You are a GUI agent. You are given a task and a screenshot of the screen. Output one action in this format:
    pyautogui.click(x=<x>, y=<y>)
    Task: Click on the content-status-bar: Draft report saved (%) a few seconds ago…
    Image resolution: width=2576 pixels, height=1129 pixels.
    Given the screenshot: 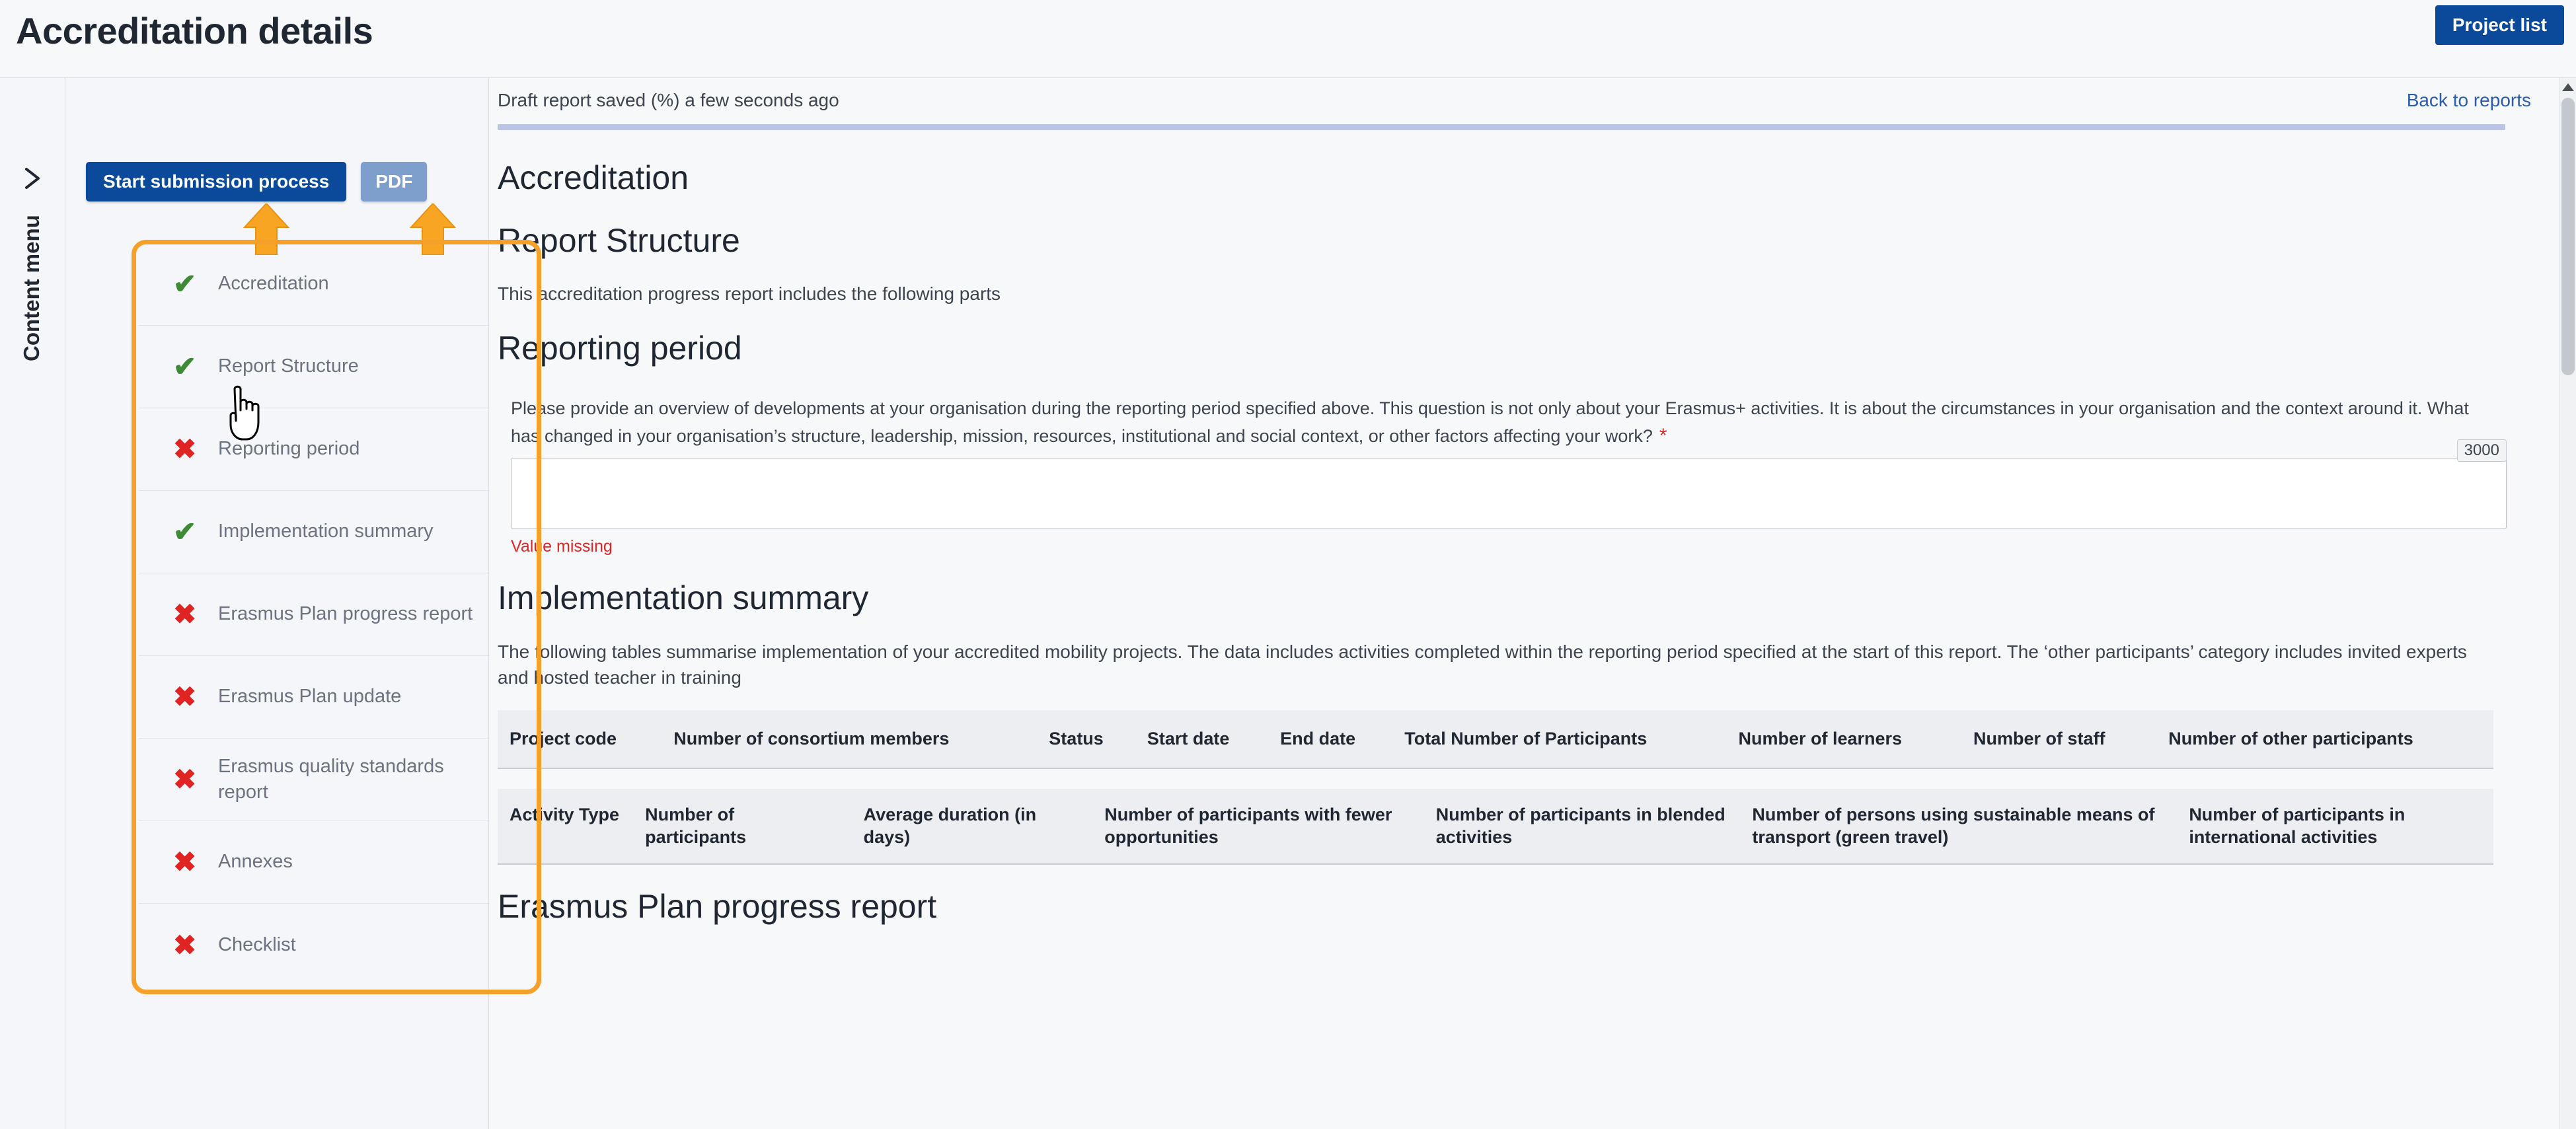 What is the action you would take?
    pyautogui.click(x=1533, y=104)
    